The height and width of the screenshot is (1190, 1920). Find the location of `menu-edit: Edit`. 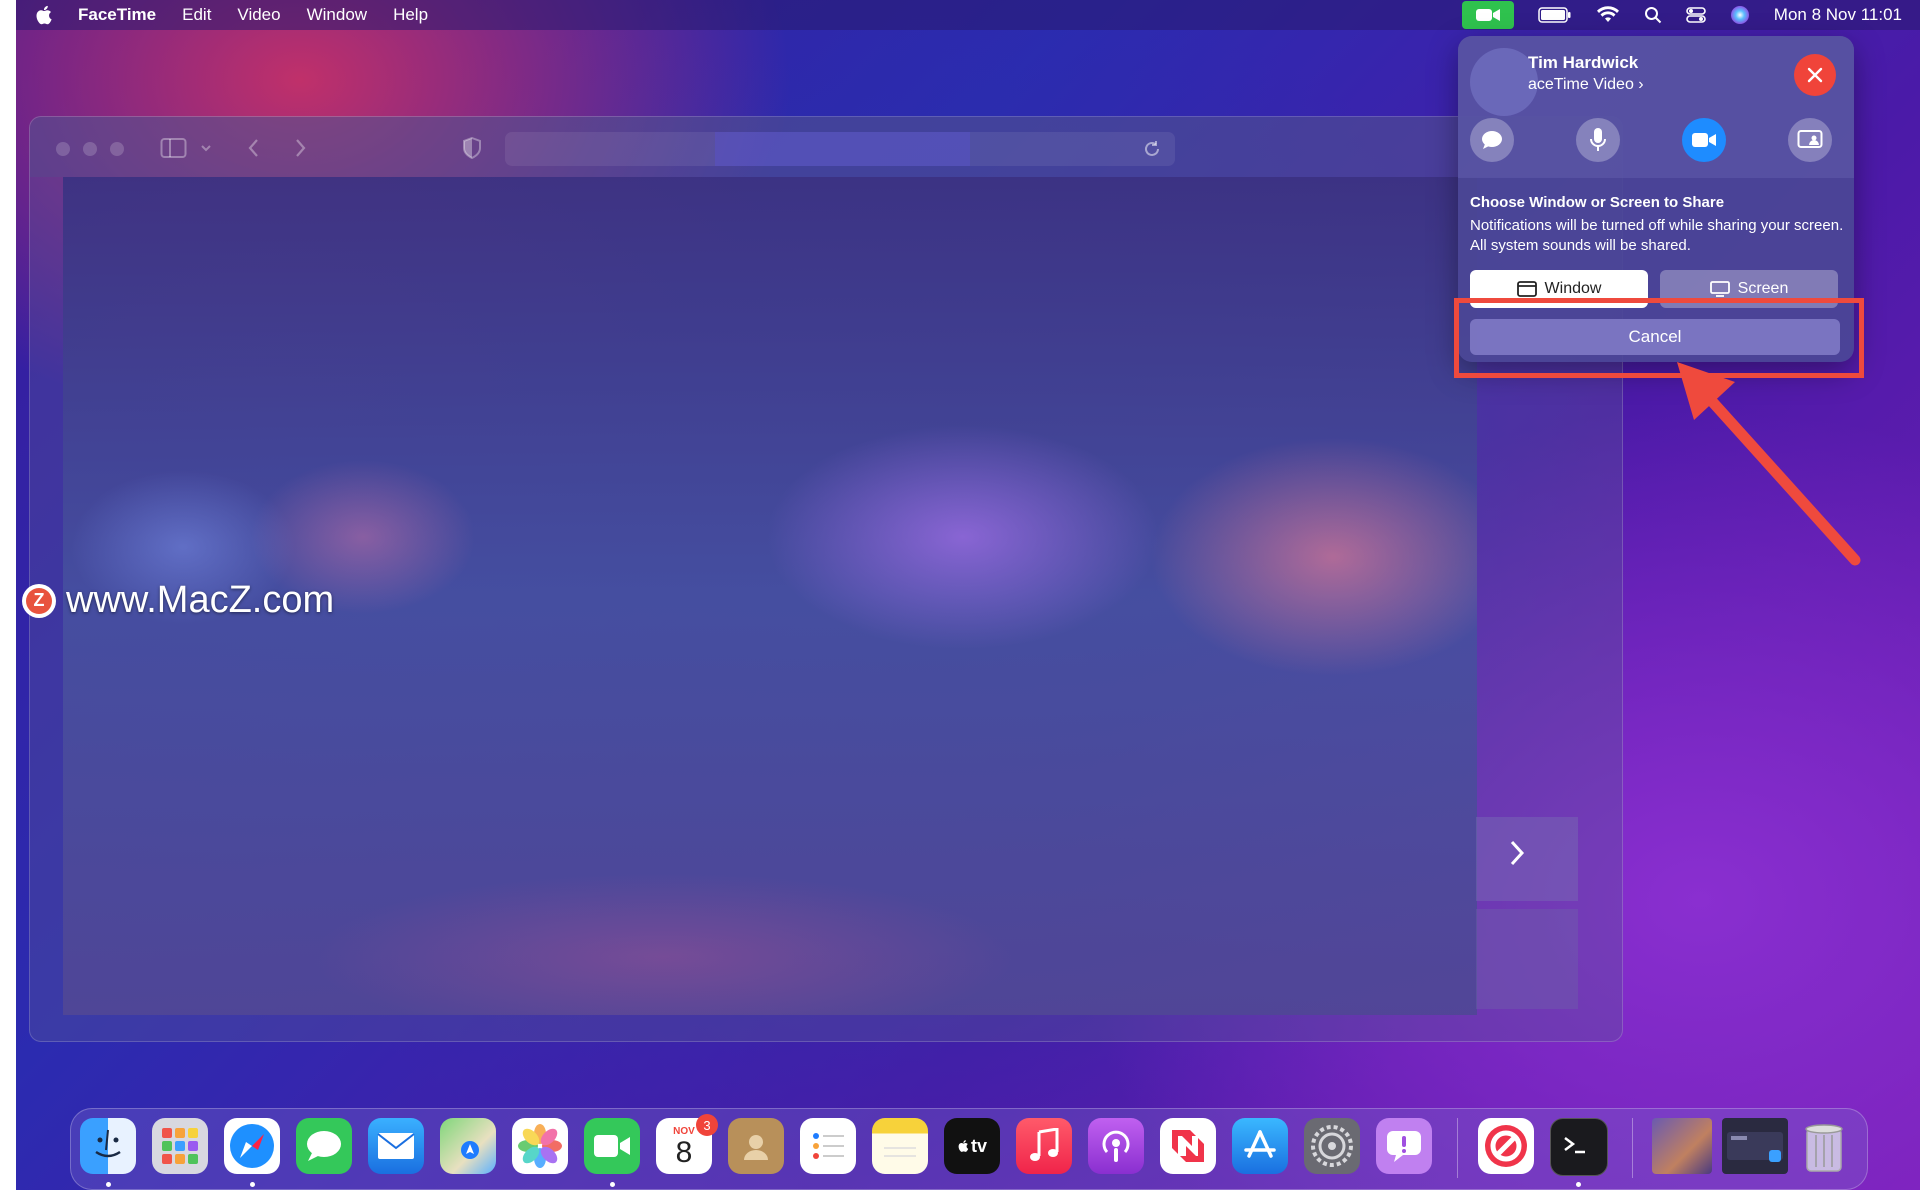

menu-edit: Edit is located at coordinates (196, 15).